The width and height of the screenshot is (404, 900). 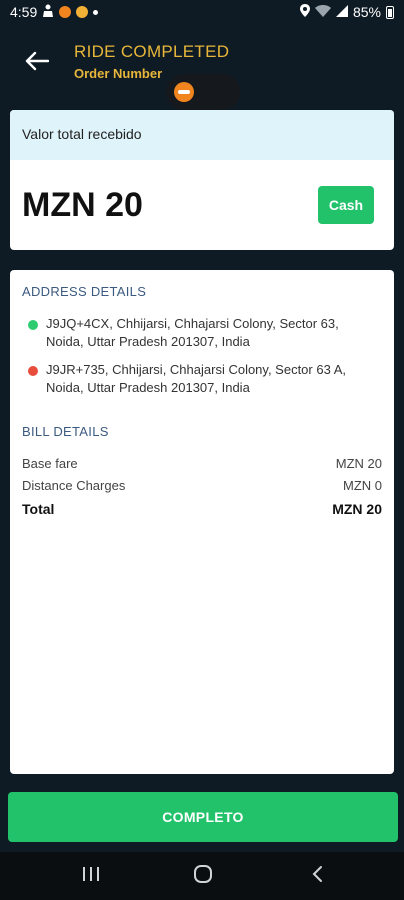 I want to click on location-icon, so click(x=304, y=12).